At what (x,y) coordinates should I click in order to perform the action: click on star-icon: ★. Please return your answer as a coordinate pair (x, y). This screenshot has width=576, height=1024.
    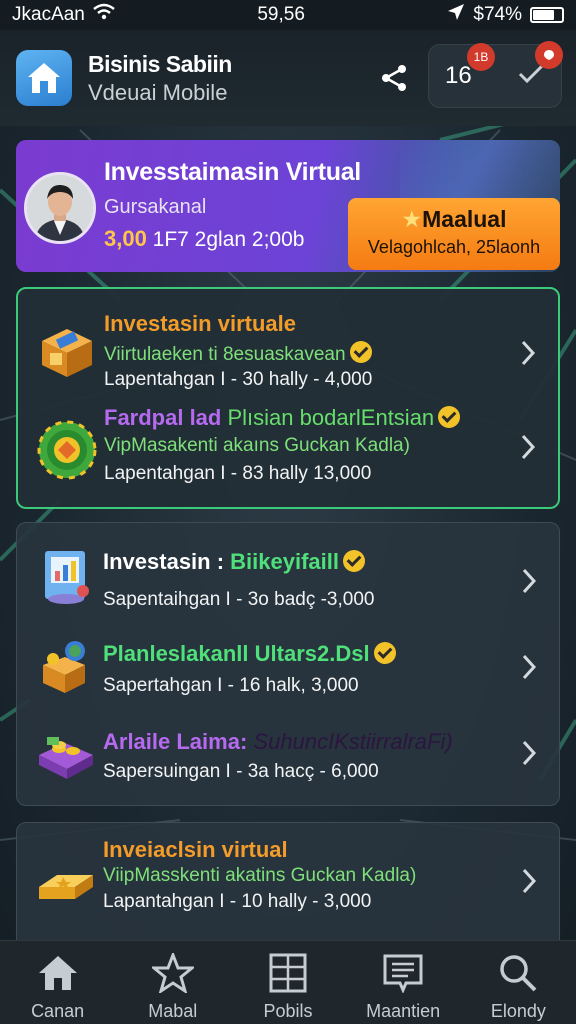
    Looking at the image, I should click on (412, 219).